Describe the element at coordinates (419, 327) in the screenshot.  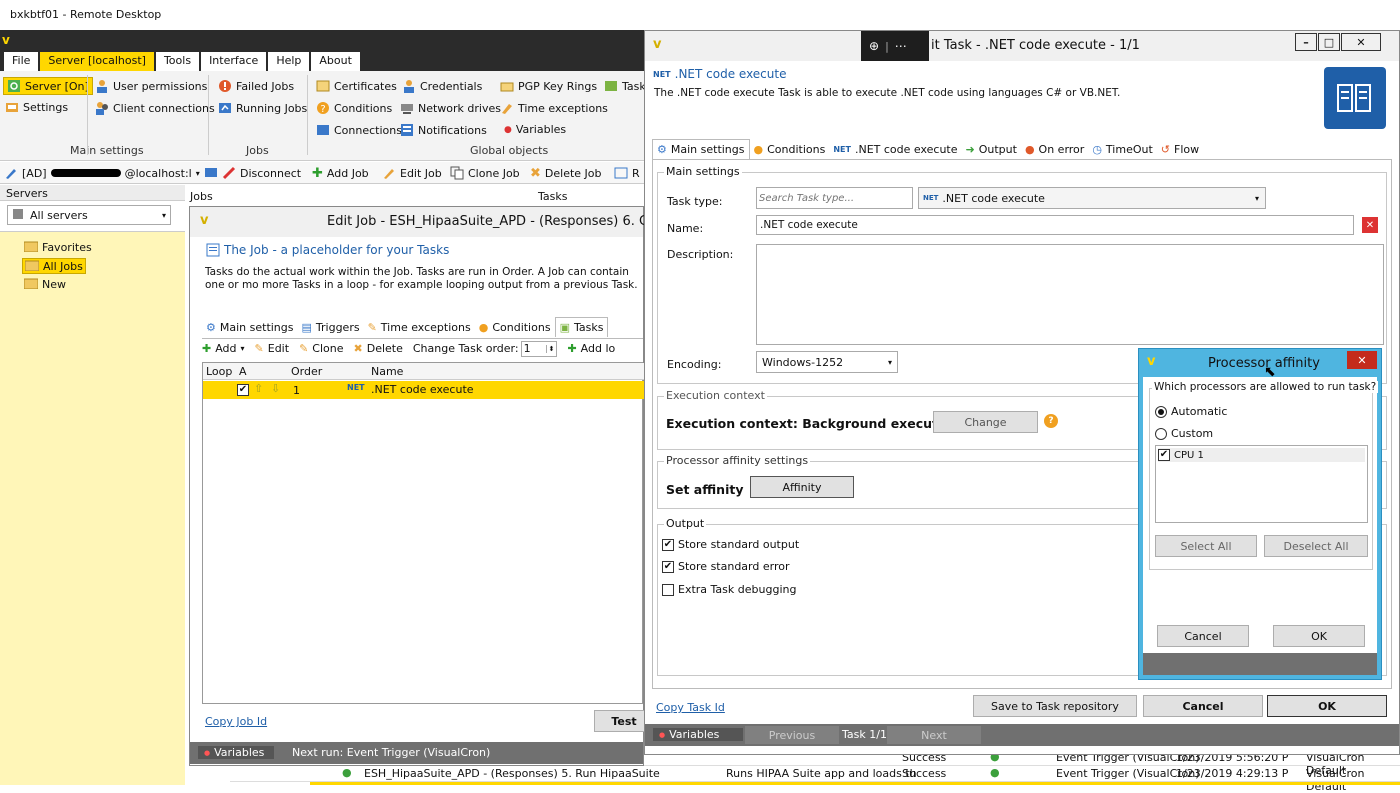
I see `tab-time-exceptions: ✎ Time exceptions` at that location.